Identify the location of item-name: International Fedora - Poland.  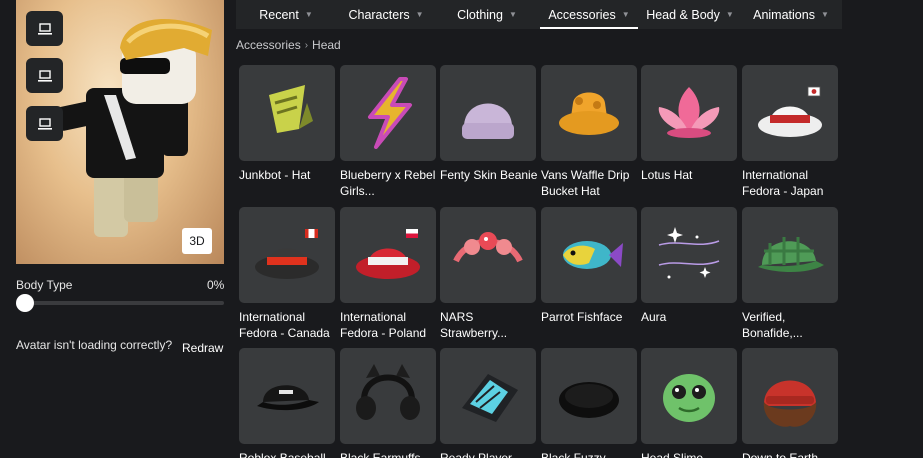
(383, 325).